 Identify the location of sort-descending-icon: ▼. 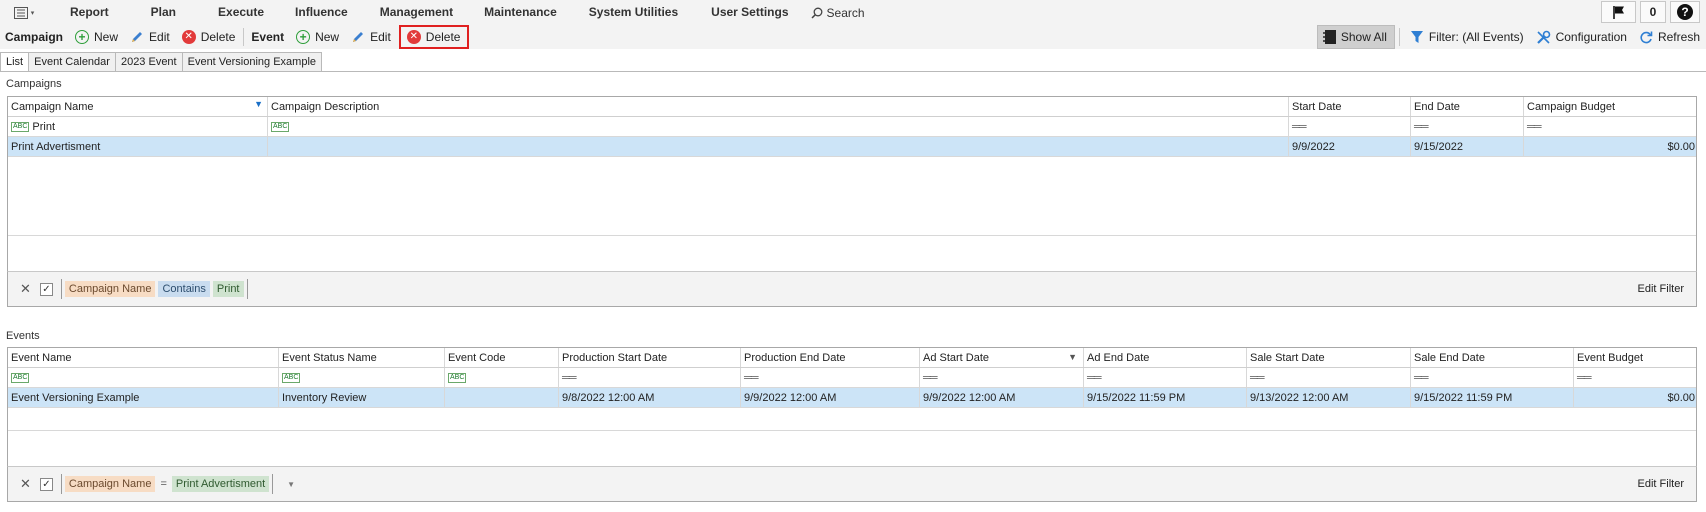
(1072, 357).